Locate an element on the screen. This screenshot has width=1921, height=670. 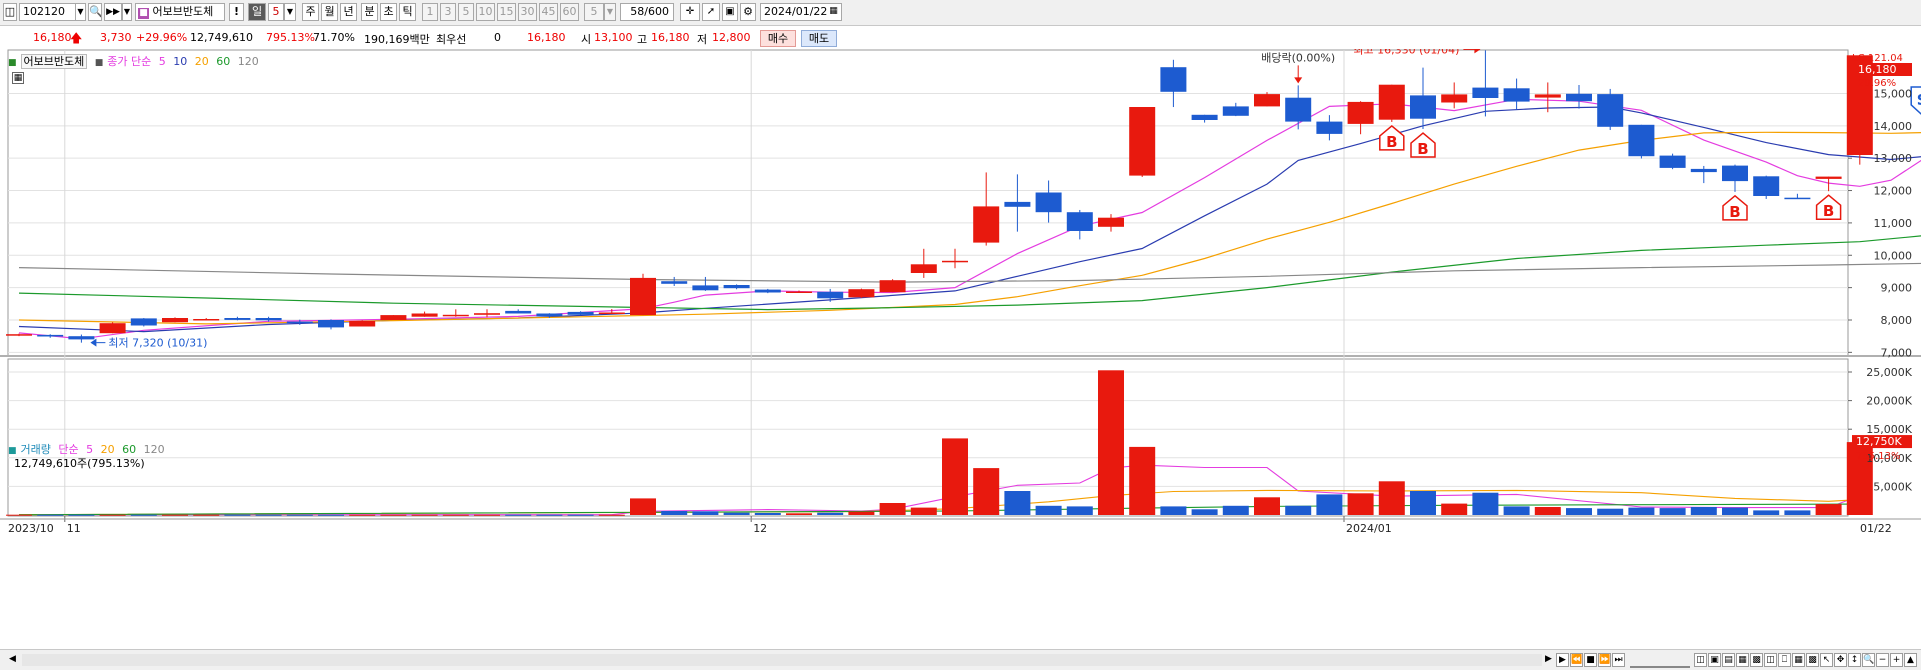
buy-button: 매수 is located at coordinates (778, 38).